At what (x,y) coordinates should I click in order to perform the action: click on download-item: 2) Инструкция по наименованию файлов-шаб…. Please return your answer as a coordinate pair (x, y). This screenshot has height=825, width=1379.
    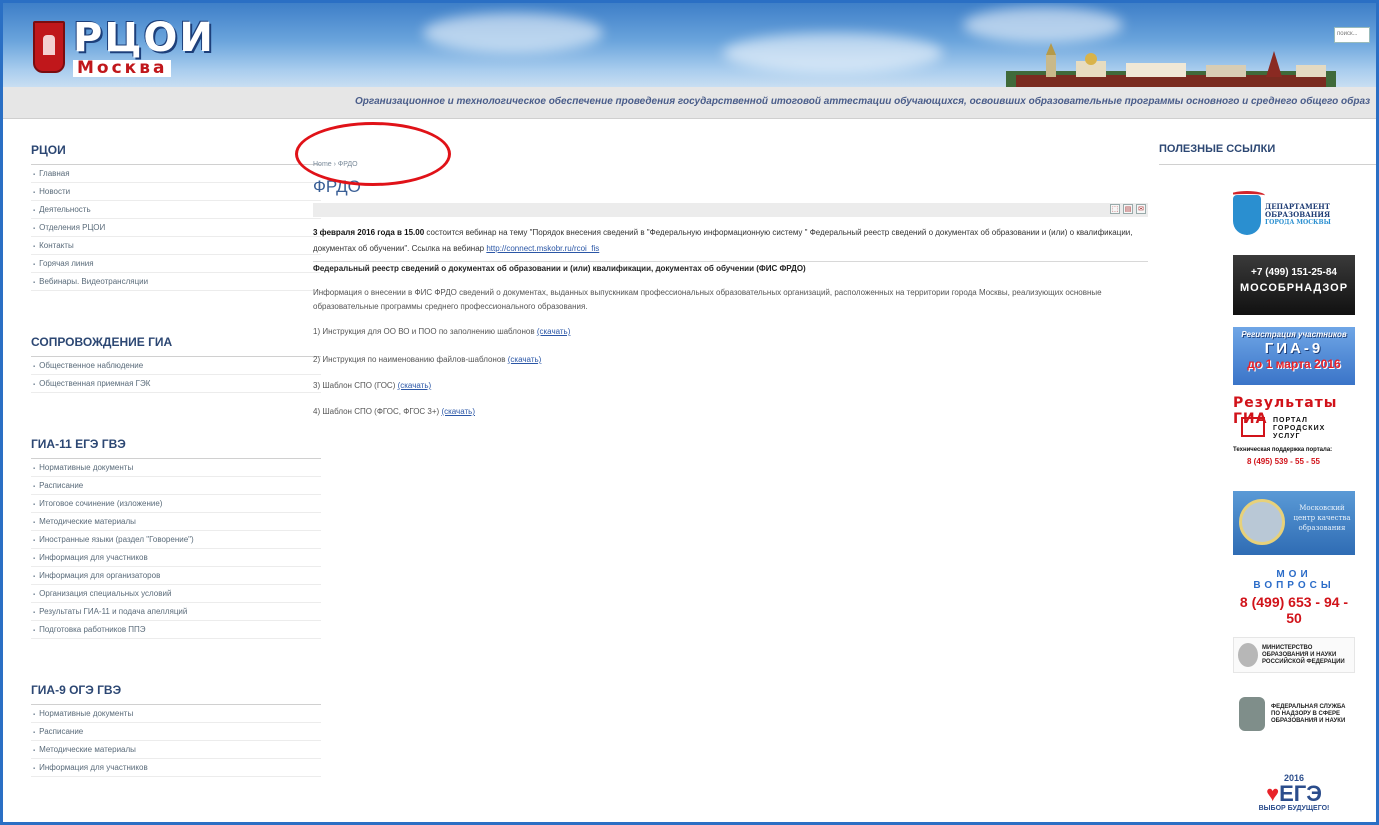
    Looking at the image, I should click on (427, 359).